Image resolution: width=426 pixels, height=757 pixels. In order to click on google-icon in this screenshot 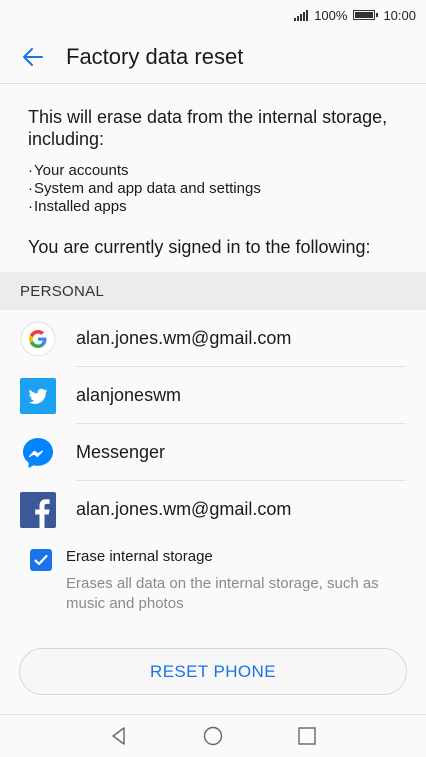, I will do `click(38, 339)`.